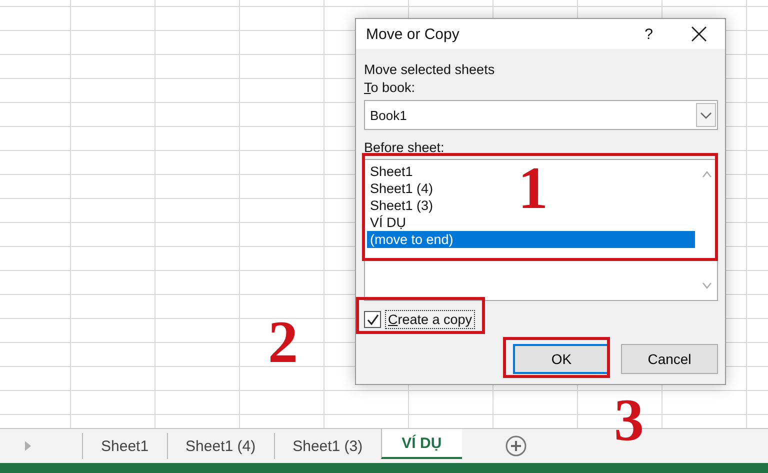 The width and height of the screenshot is (768, 473). Describe the element at coordinates (669, 359) in the screenshot. I see `cancel-button: Cancel` at that location.